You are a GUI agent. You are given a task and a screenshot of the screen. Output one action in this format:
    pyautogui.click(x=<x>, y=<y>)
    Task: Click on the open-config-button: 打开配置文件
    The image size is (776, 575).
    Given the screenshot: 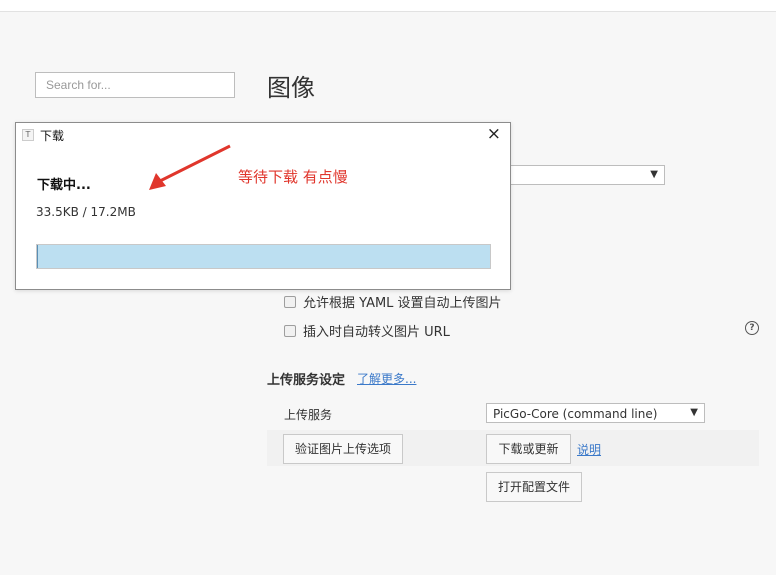 What is the action you would take?
    pyautogui.click(x=534, y=487)
    